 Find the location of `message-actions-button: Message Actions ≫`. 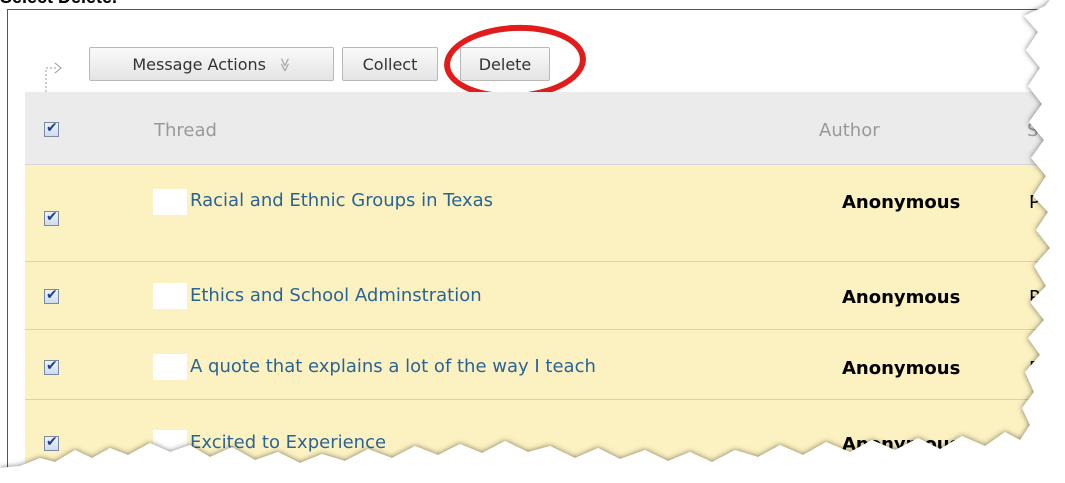

message-actions-button: Message Actions ≫ is located at coordinates (211, 64).